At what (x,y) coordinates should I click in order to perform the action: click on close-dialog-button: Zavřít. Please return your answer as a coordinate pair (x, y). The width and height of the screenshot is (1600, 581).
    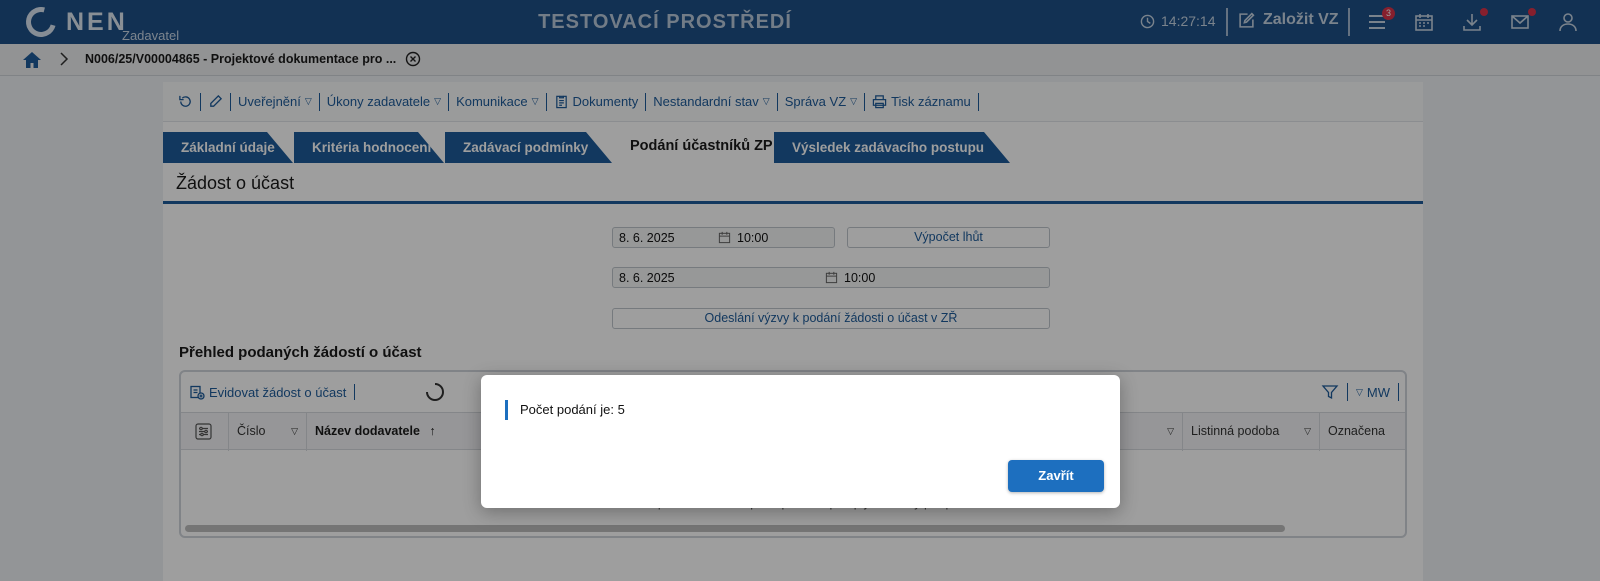
    Looking at the image, I should click on (1056, 476).